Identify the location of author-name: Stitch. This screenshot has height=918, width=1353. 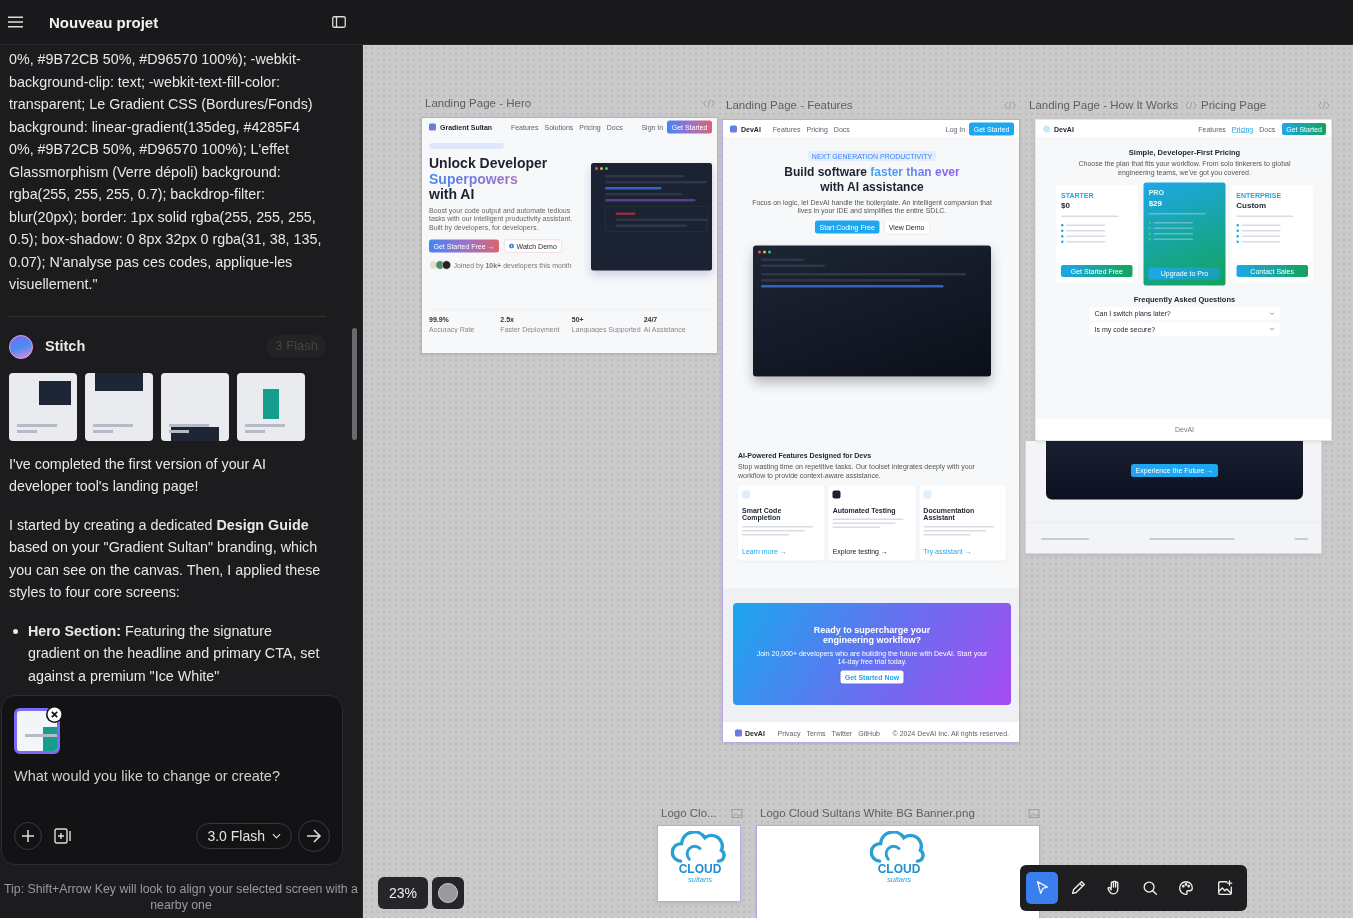
(66, 347).